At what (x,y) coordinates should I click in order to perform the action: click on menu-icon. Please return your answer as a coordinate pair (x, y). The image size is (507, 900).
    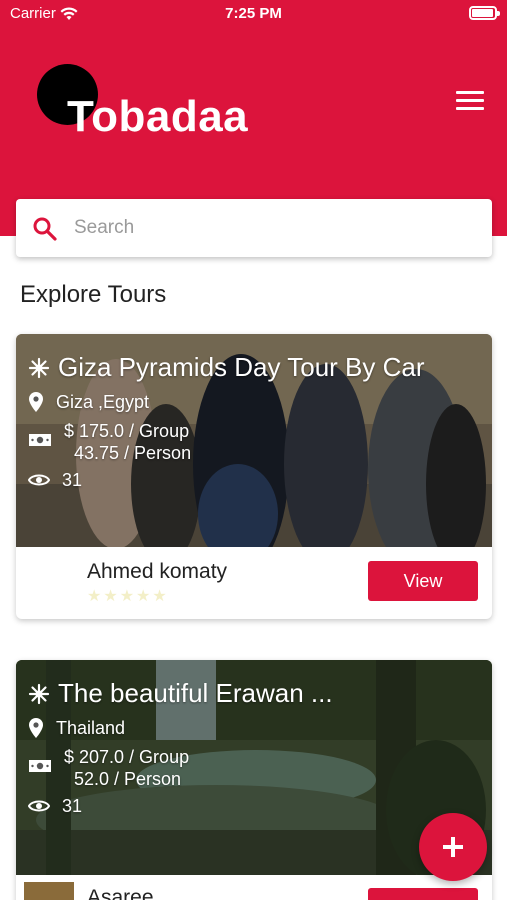
    Looking at the image, I should click on (470, 101).